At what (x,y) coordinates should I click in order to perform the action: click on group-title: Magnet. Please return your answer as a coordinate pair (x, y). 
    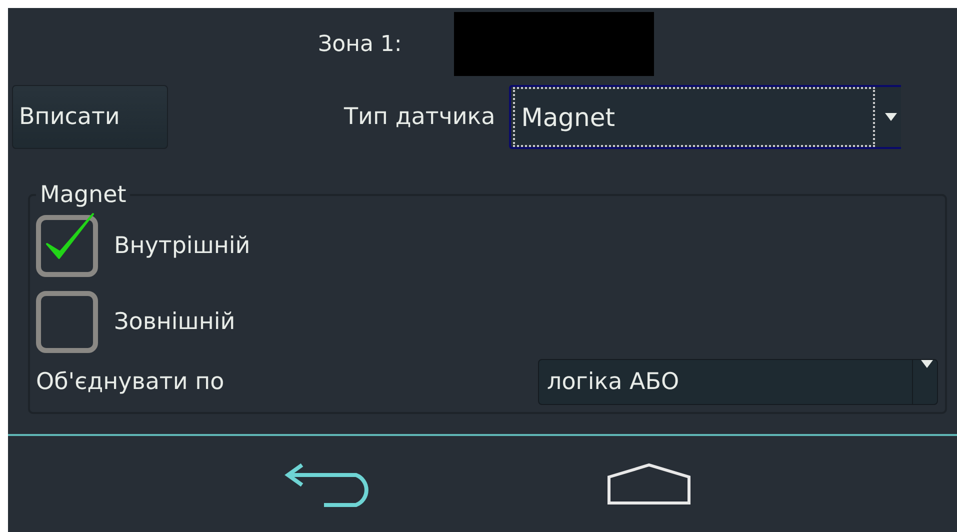
    Looking at the image, I should click on (83, 195).